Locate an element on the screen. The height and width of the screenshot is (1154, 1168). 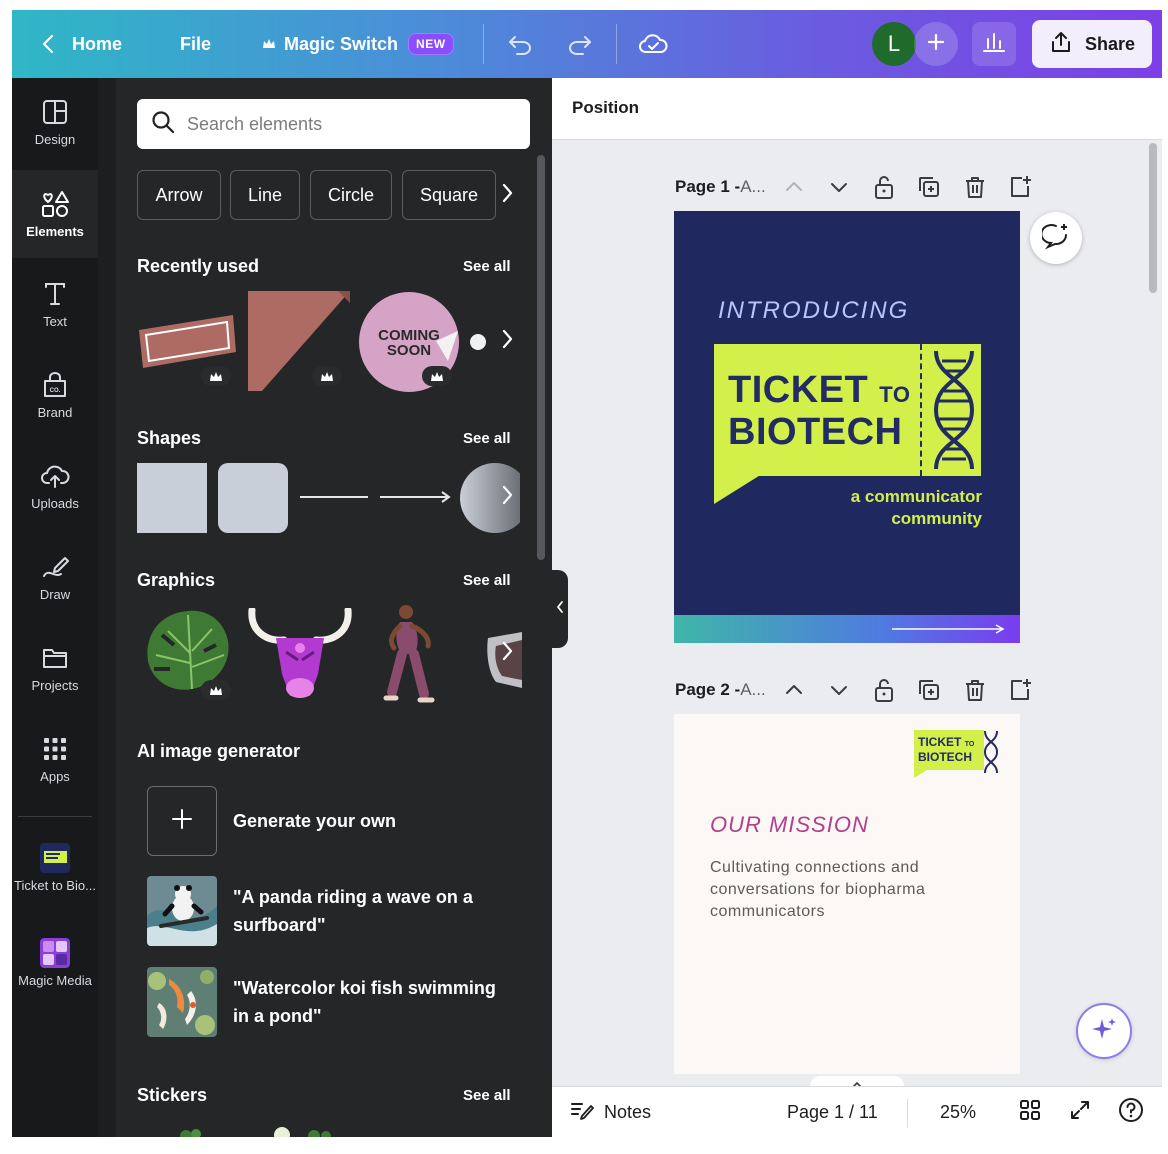
shape-line is located at coordinates (334, 497).